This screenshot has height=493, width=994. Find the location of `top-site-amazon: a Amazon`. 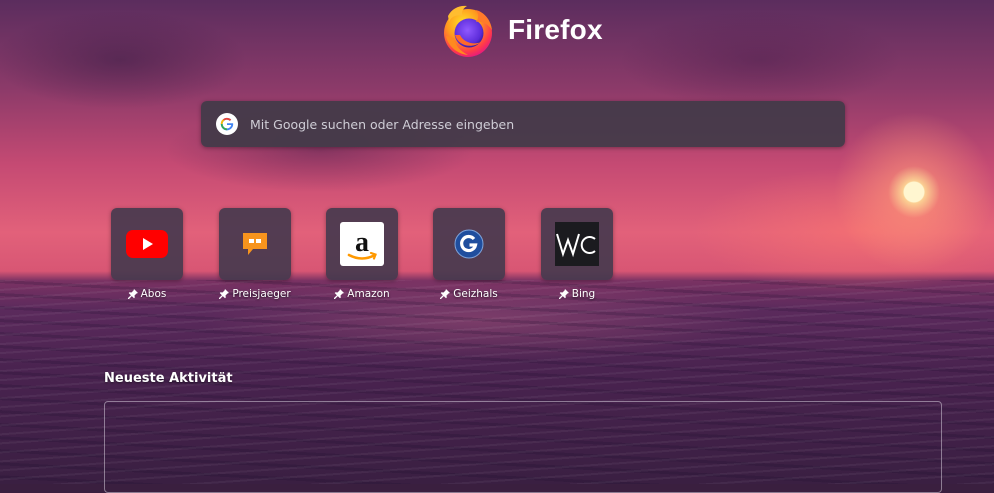

top-site-amazon: a Amazon is located at coordinates (362, 258).